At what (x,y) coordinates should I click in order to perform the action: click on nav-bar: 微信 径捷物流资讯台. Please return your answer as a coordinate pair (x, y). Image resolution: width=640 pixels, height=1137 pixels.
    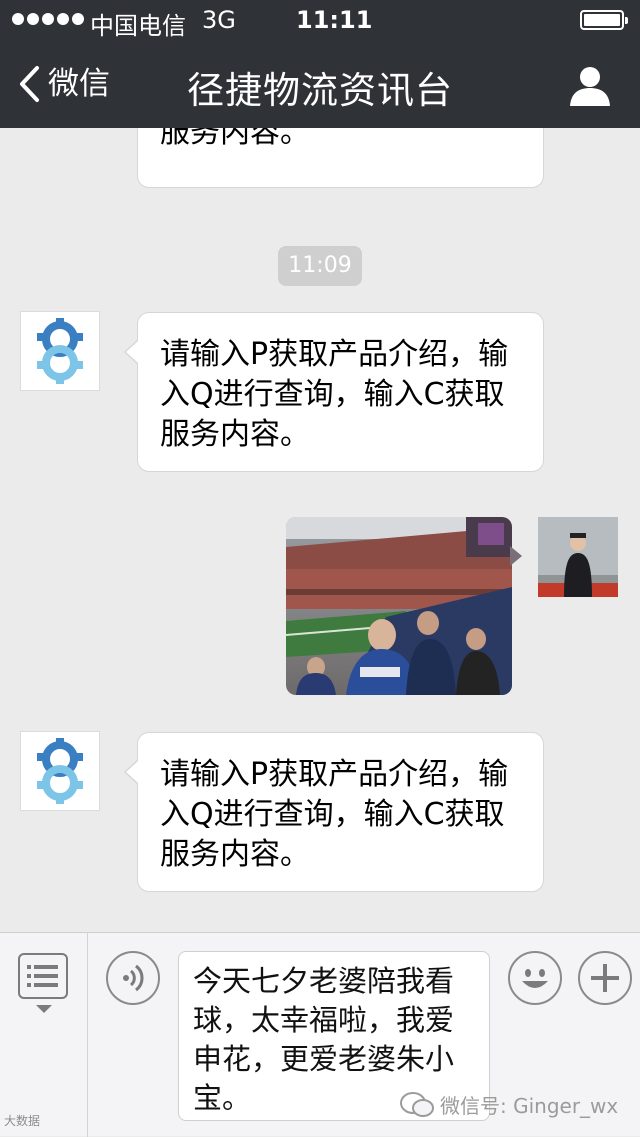
    Looking at the image, I should click on (320, 84).